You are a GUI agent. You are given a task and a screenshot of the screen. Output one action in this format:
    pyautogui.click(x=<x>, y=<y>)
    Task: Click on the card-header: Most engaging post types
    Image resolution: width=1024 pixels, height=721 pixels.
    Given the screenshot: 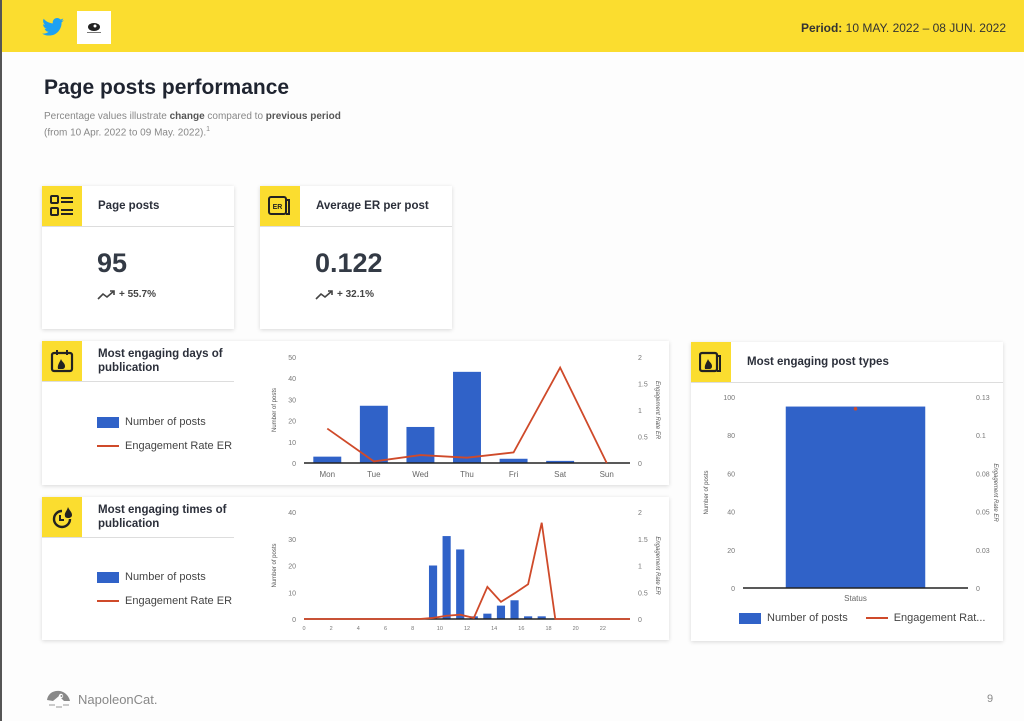 What is the action you would take?
    pyautogui.click(x=790, y=362)
    